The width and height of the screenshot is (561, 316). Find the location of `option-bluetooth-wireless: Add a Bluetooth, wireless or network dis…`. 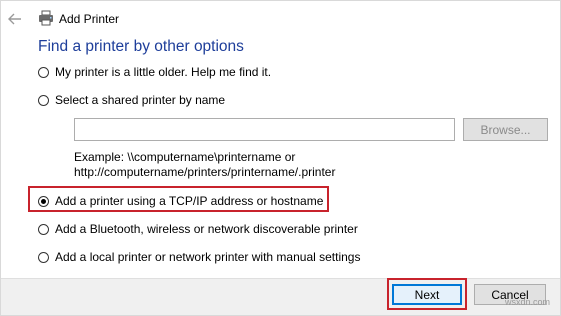

option-bluetooth-wireless: Add a Bluetooth, wireless or network dis… is located at coordinates (198, 229).